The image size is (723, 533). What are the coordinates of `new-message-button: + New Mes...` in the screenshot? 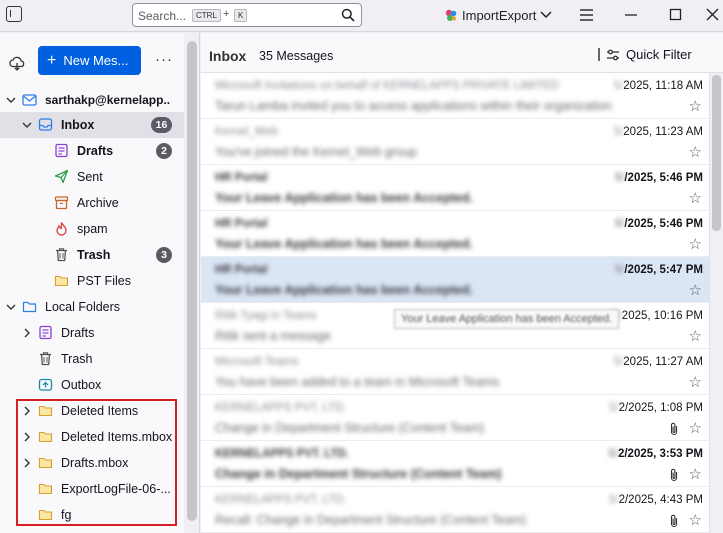 It's located at (89, 60).